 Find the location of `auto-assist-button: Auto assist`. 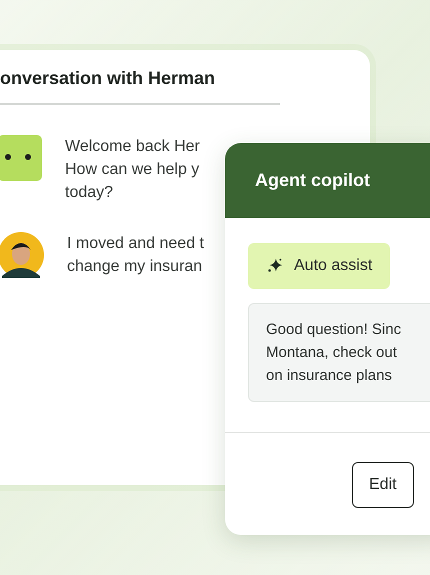

auto-assist-button: Auto assist is located at coordinates (319, 266).